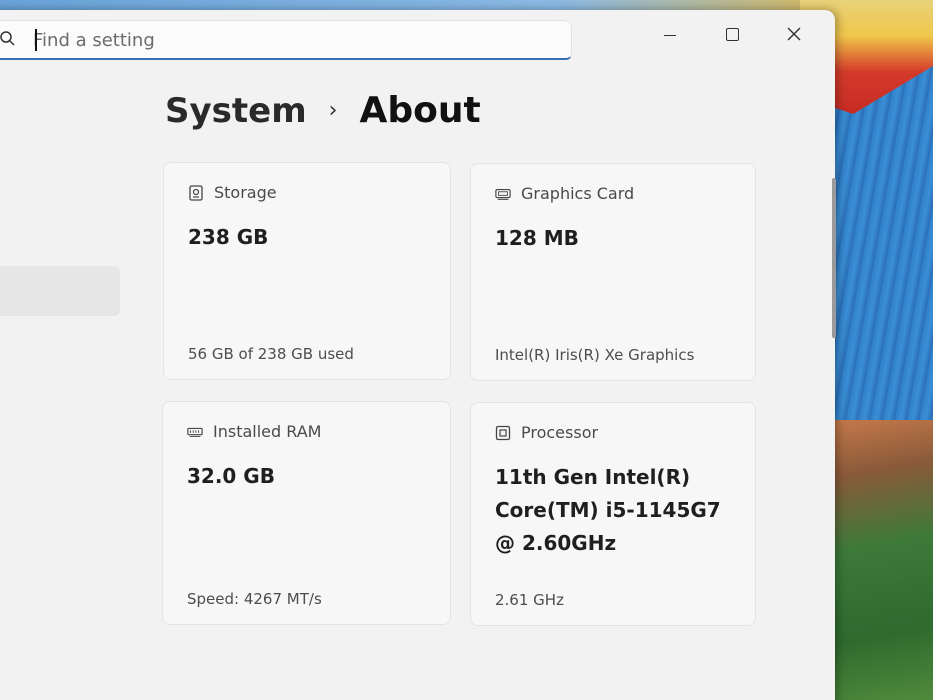  What do you see at coordinates (8, 39) in the screenshot?
I see `search-icon` at bounding box center [8, 39].